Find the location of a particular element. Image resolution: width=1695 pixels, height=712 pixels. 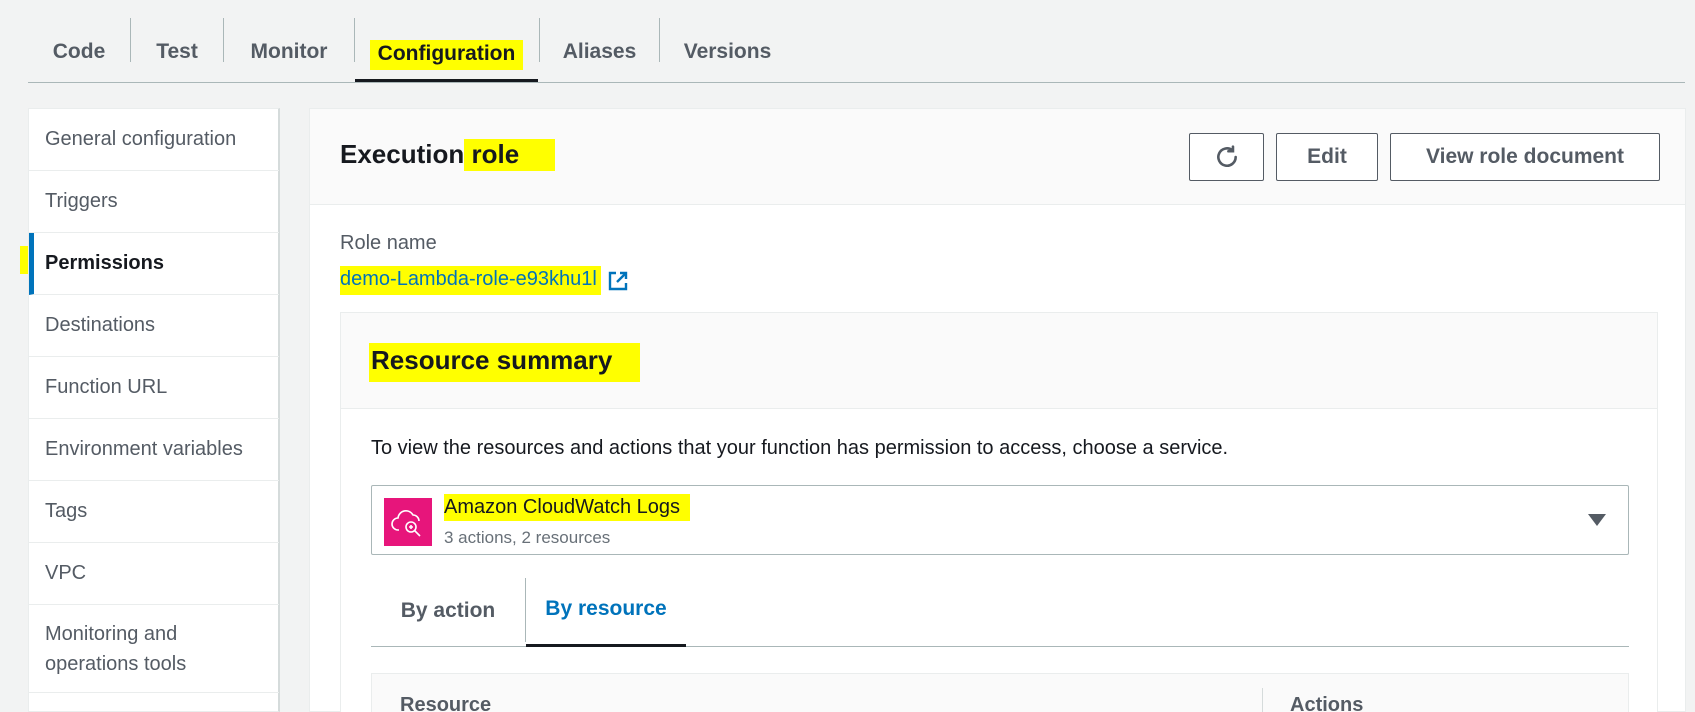

page-title-part1: Execution is located at coordinates (402, 154).